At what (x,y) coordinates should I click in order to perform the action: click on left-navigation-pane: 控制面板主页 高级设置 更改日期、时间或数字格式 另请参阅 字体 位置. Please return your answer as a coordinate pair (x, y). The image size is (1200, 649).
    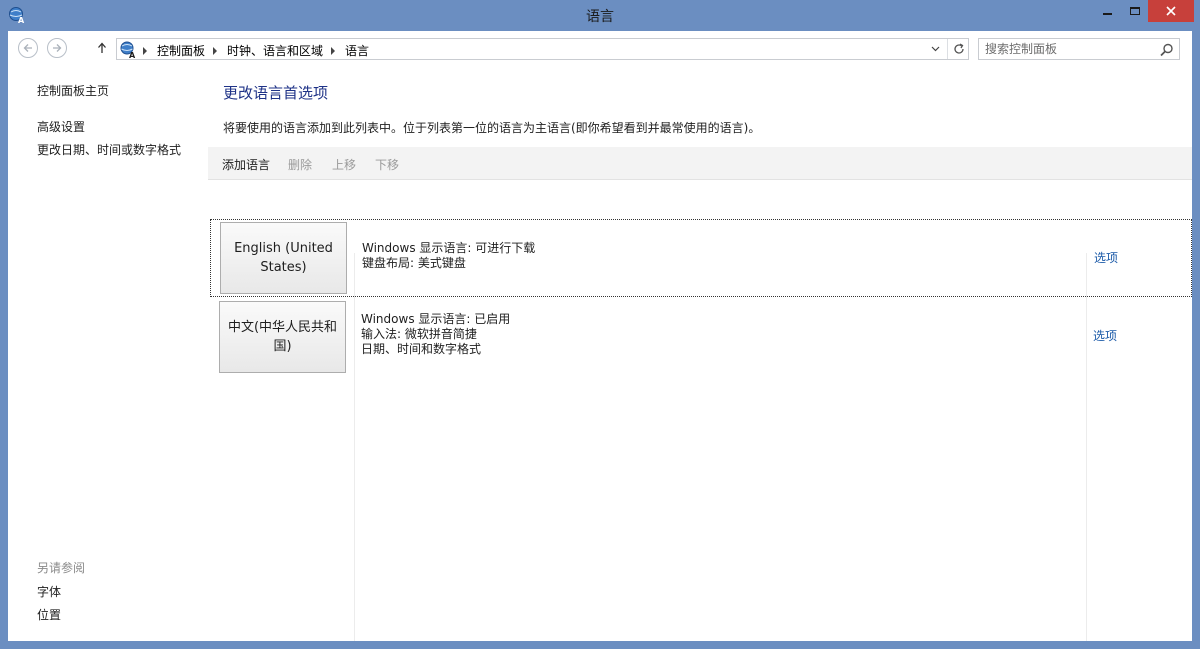
    Looking at the image, I should click on (108, 353).